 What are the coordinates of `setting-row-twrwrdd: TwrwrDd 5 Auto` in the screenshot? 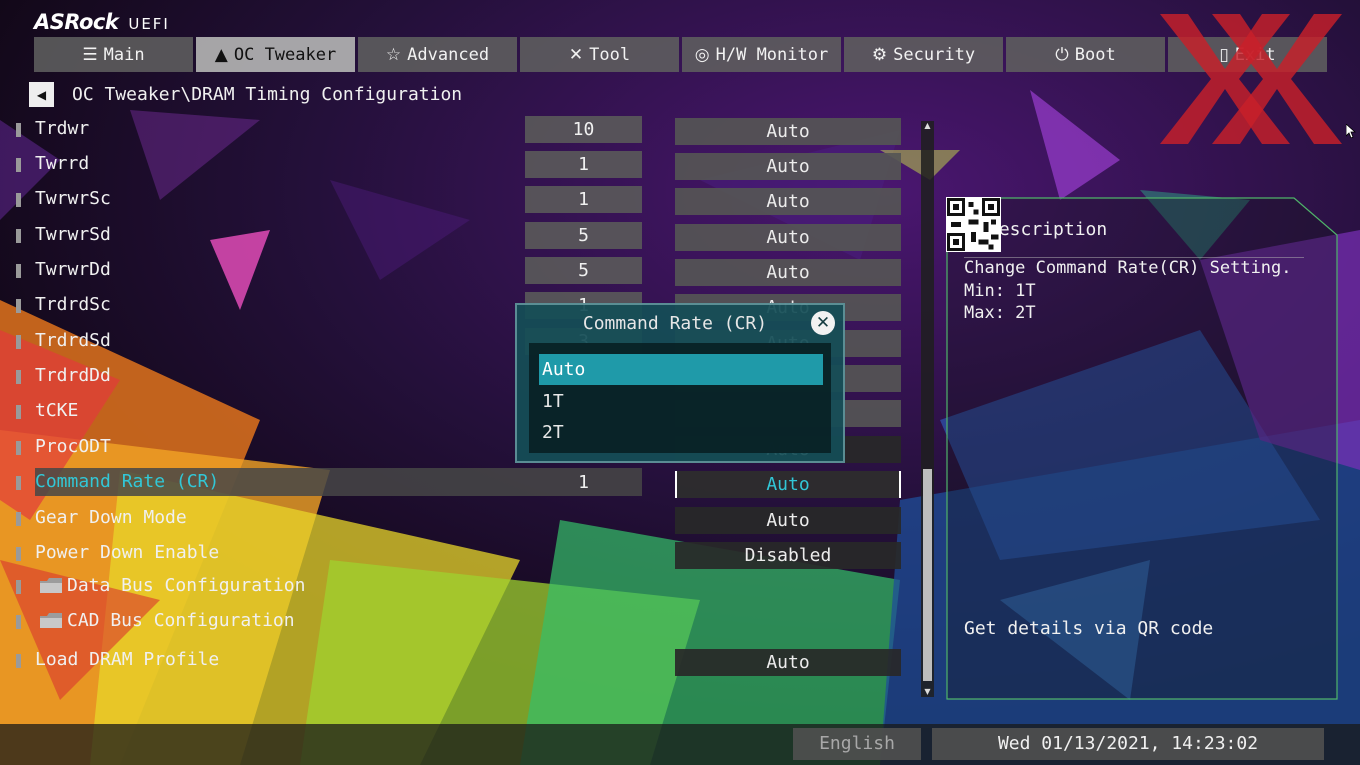 It's located at (459, 271).